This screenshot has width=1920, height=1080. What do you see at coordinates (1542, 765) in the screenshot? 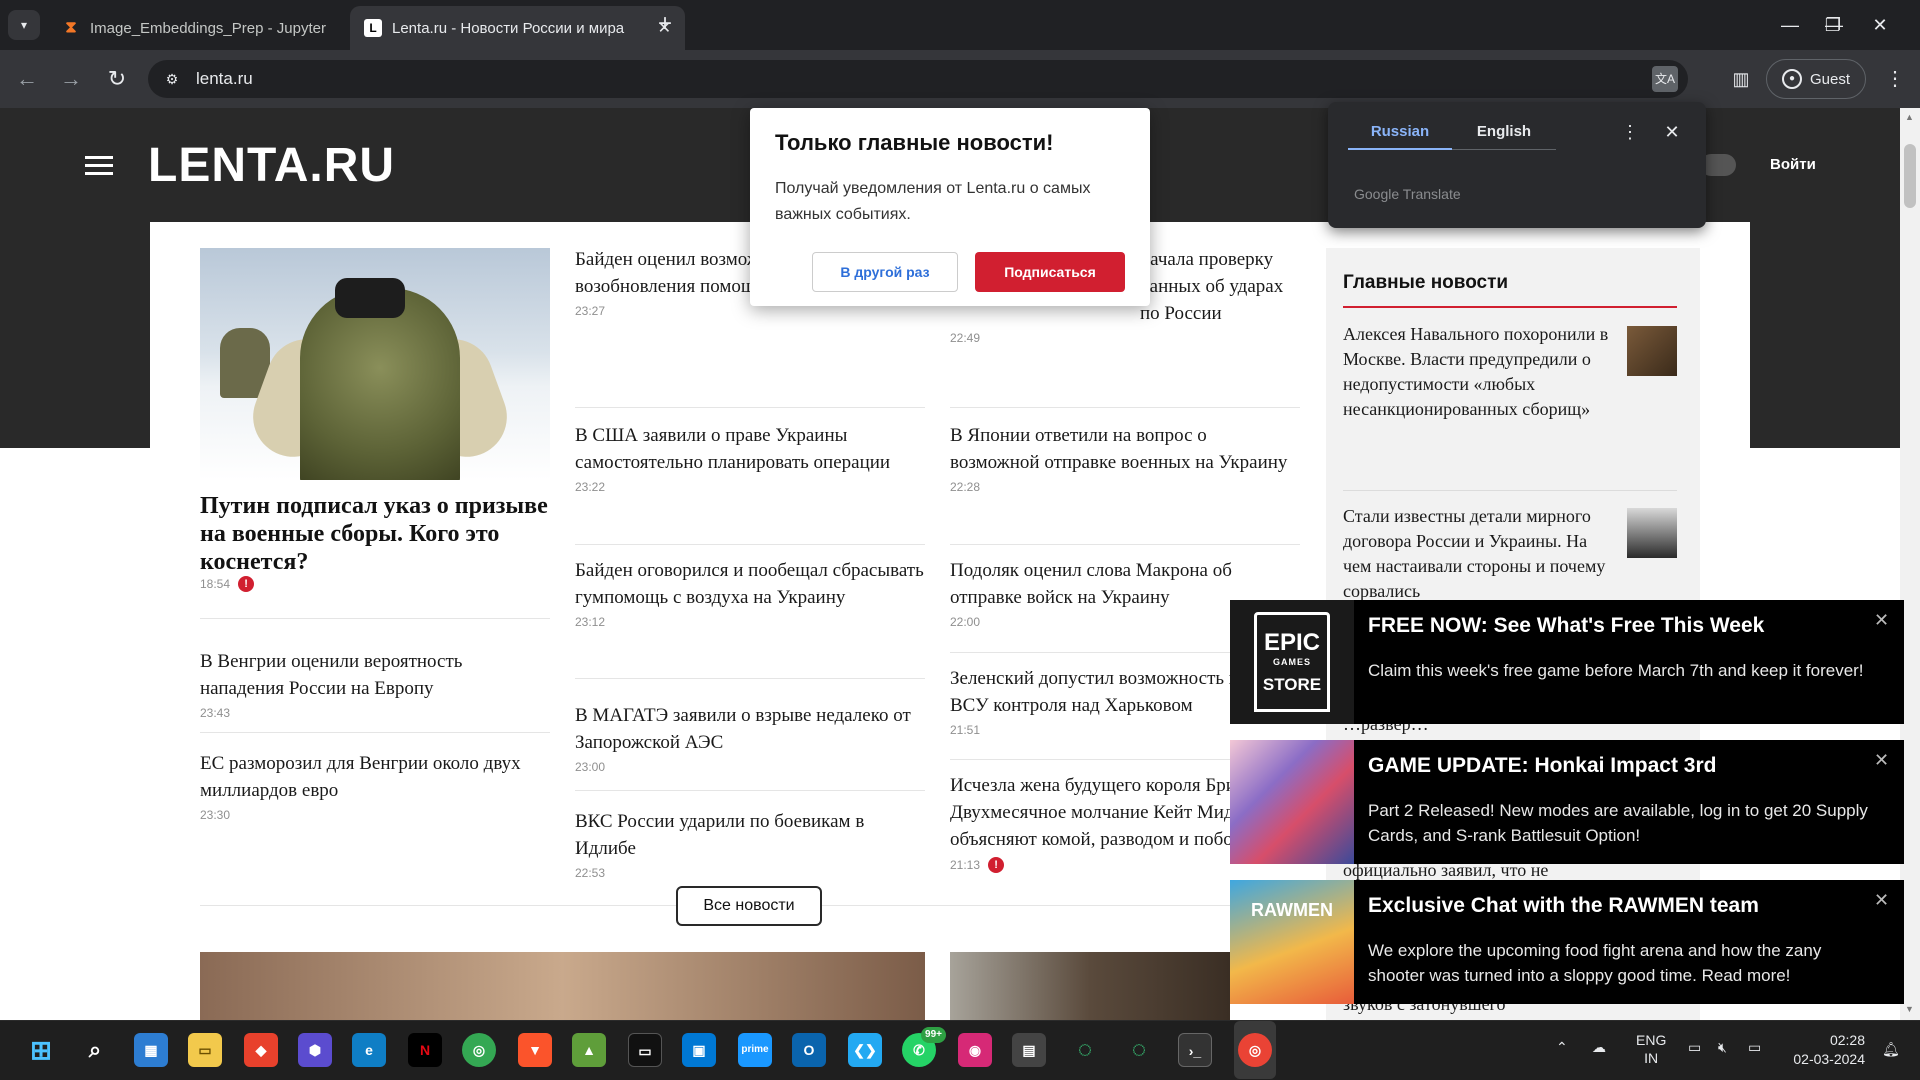
I see `toast-title: GAME UPDATE: Honkai Impact 3rd` at bounding box center [1542, 765].